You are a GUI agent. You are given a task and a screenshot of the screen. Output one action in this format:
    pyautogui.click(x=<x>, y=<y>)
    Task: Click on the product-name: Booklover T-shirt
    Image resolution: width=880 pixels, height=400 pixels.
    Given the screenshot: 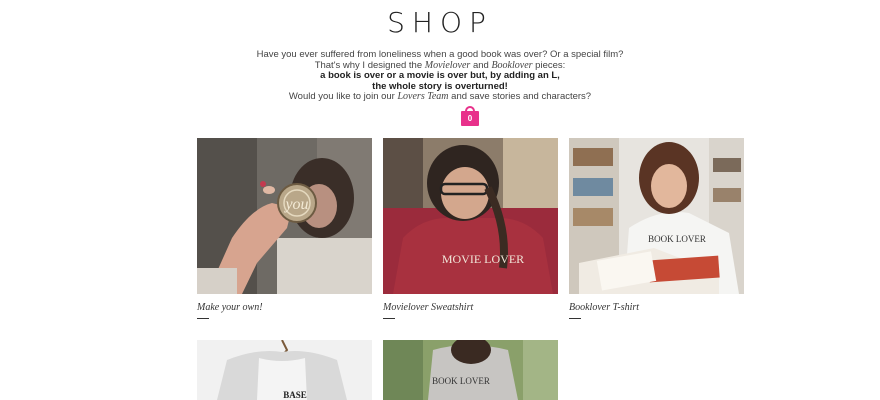 What is the action you would take?
    pyautogui.click(x=656, y=307)
    